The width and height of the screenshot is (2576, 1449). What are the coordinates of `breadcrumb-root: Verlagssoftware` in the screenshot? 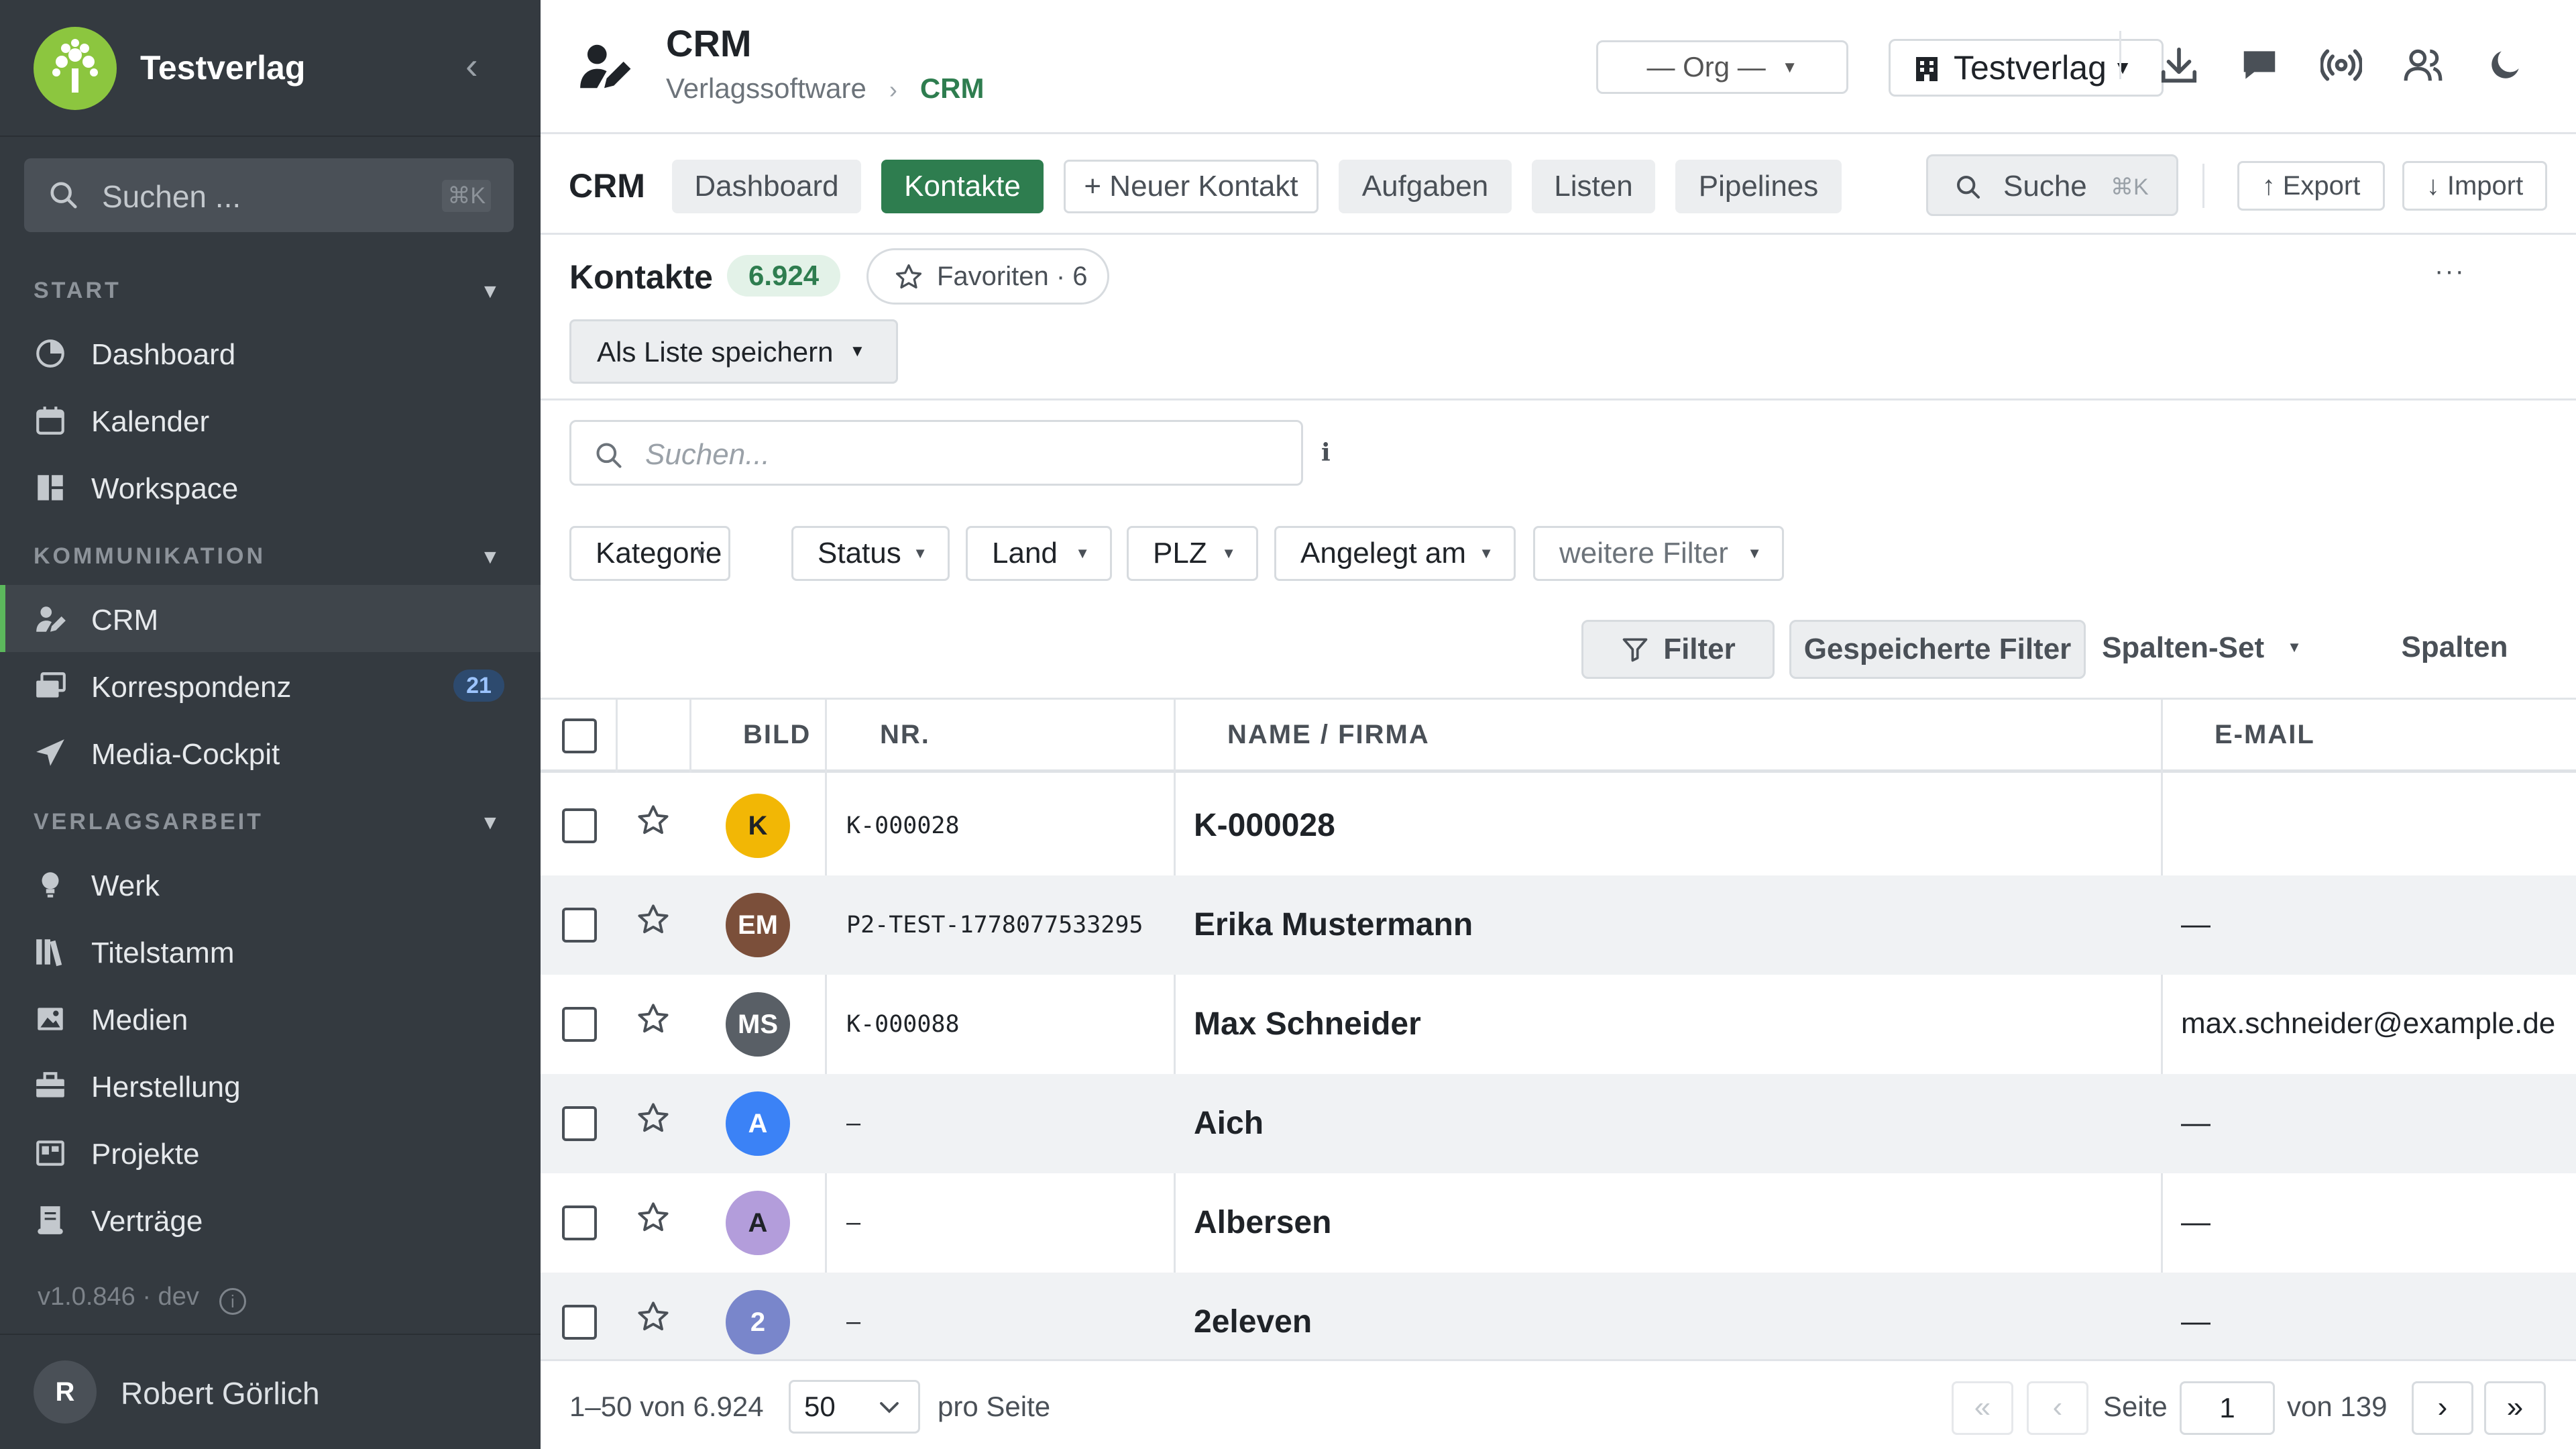 It's located at (766, 88).